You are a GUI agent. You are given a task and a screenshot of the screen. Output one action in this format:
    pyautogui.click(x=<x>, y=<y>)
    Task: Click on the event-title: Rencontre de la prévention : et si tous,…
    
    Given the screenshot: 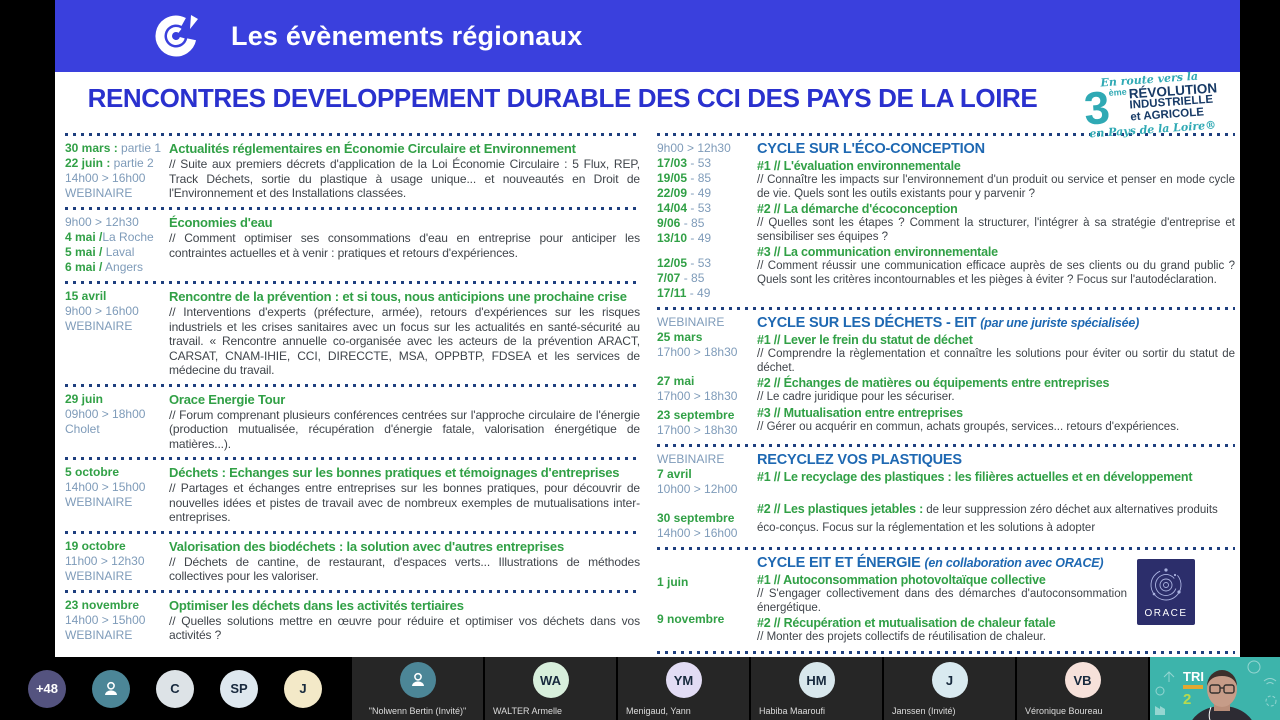 What is the action you would take?
    pyautogui.click(x=398, y=296)
    